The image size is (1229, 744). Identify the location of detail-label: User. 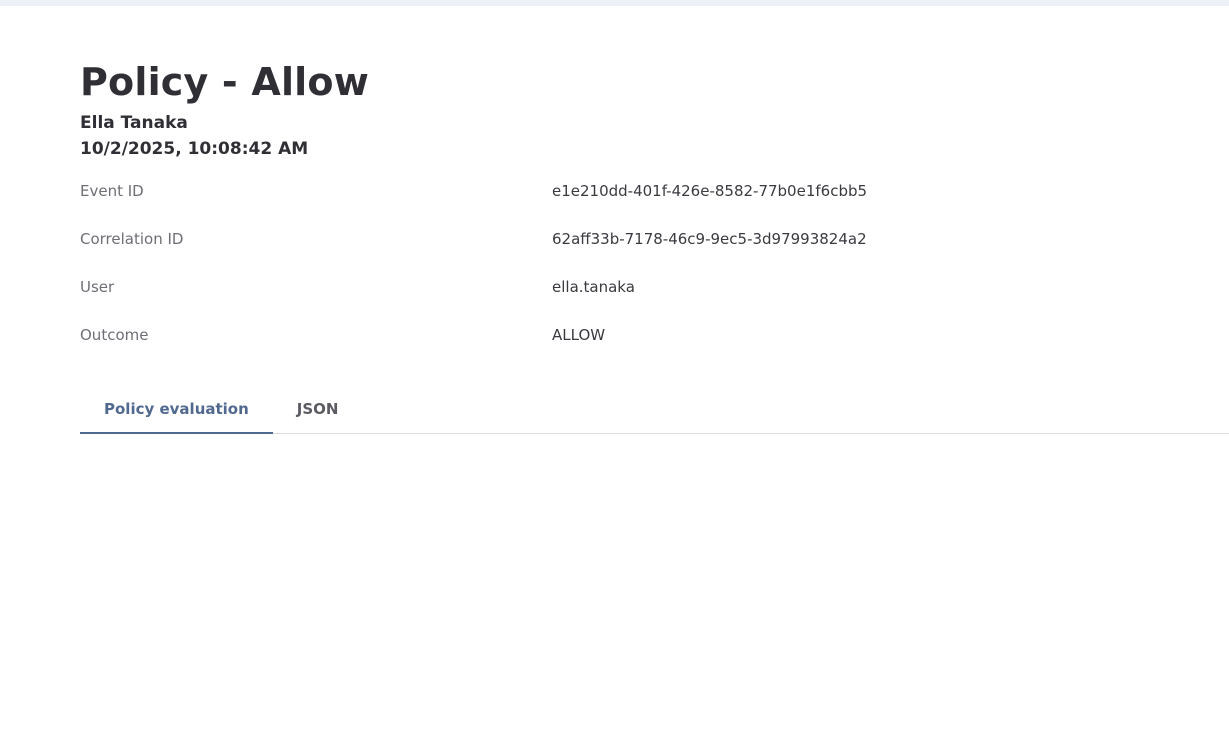
(97, 287).